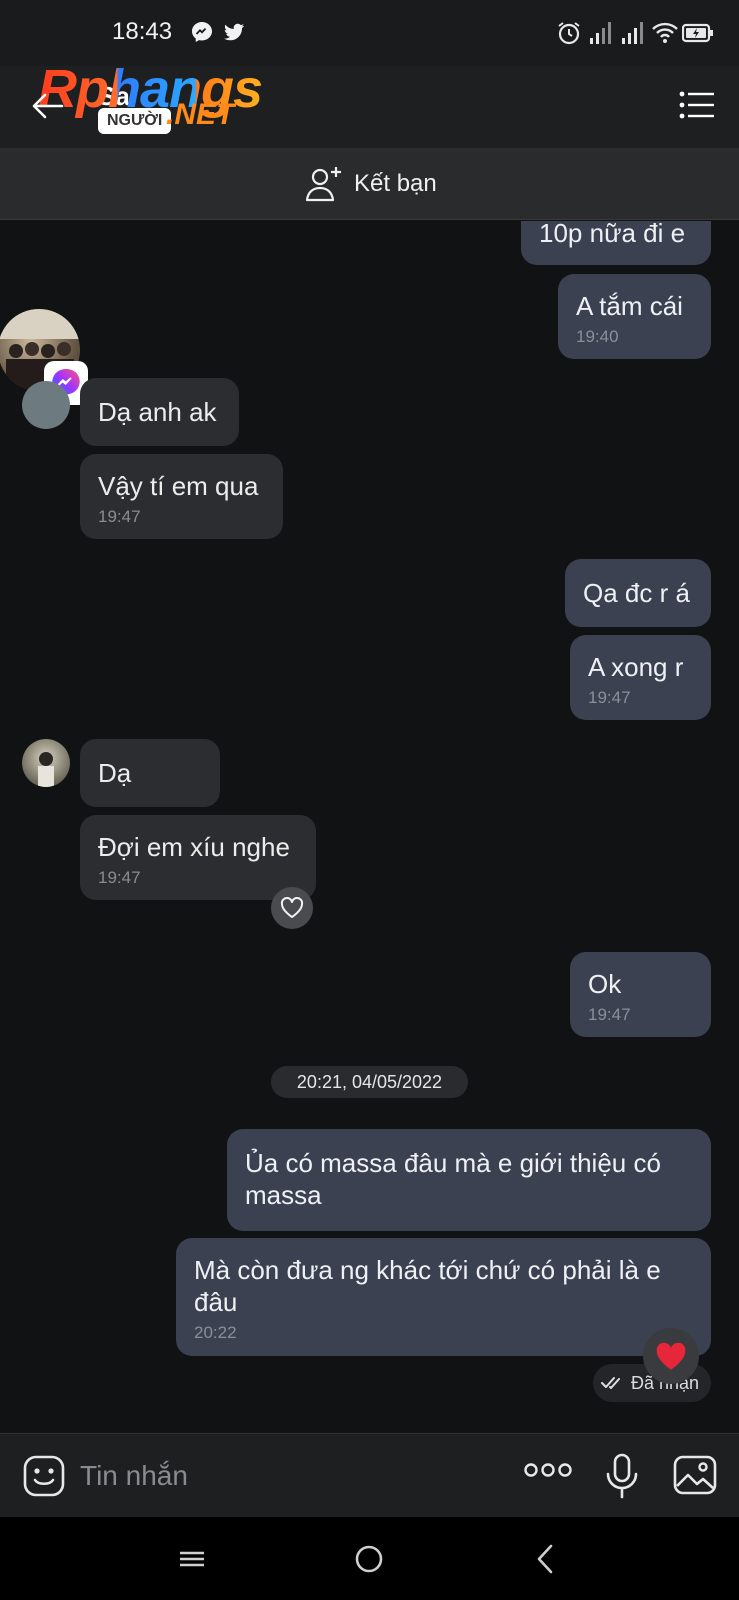  Describe the element at coordinates (597, 336) in the screenshot. I see `message-time: 19:40` at that location.